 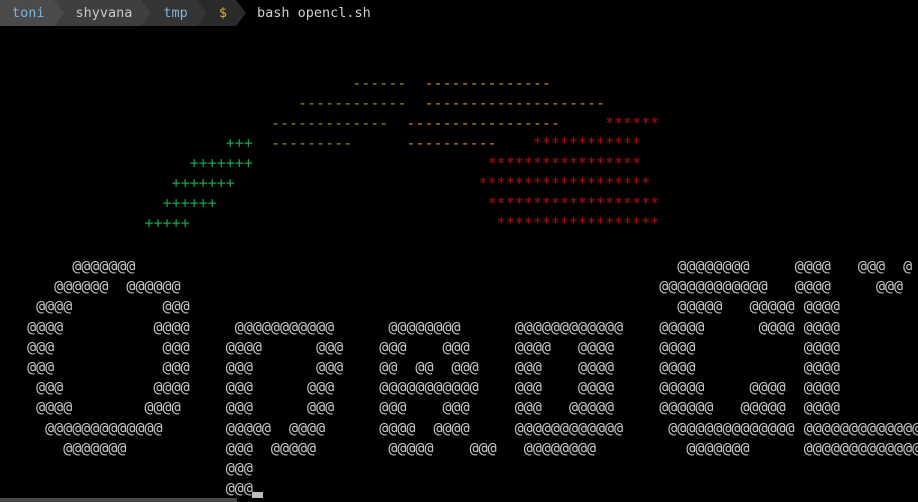 I want to click on prompt-separator-1-icon, so click(x=58, y=13).